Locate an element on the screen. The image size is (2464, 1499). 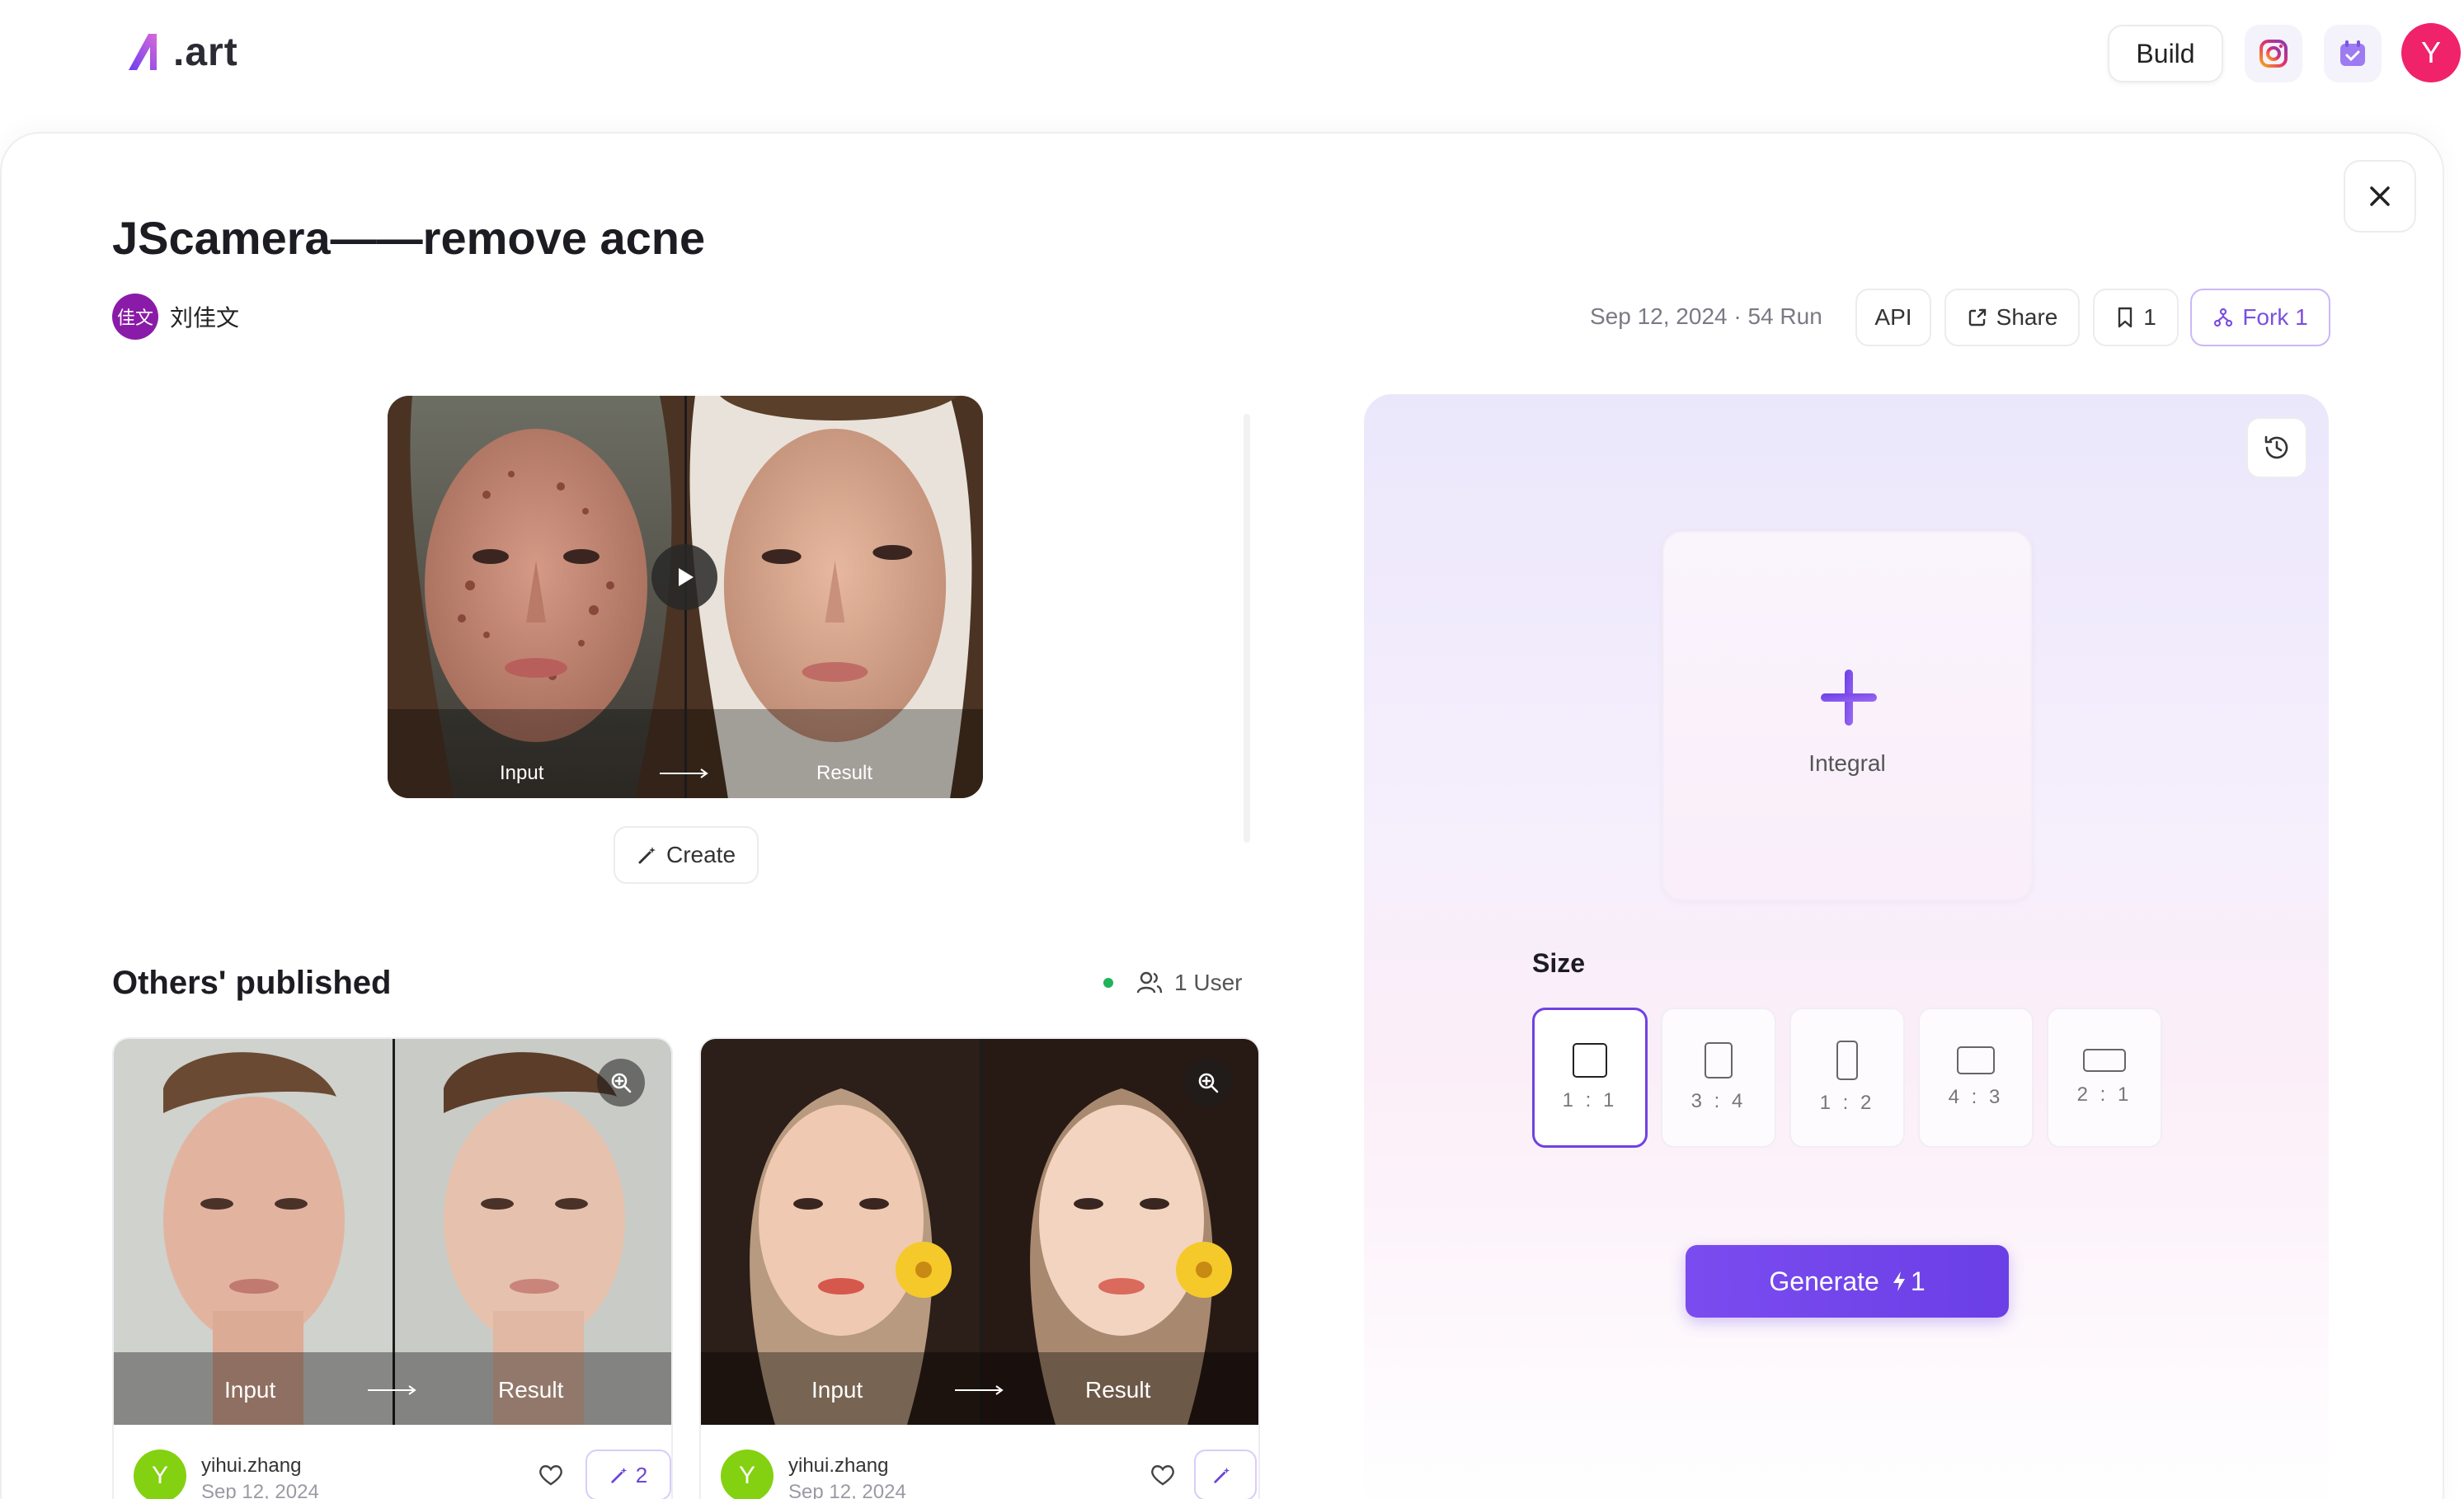
fork-icon is located at coordinates (2223, 317).